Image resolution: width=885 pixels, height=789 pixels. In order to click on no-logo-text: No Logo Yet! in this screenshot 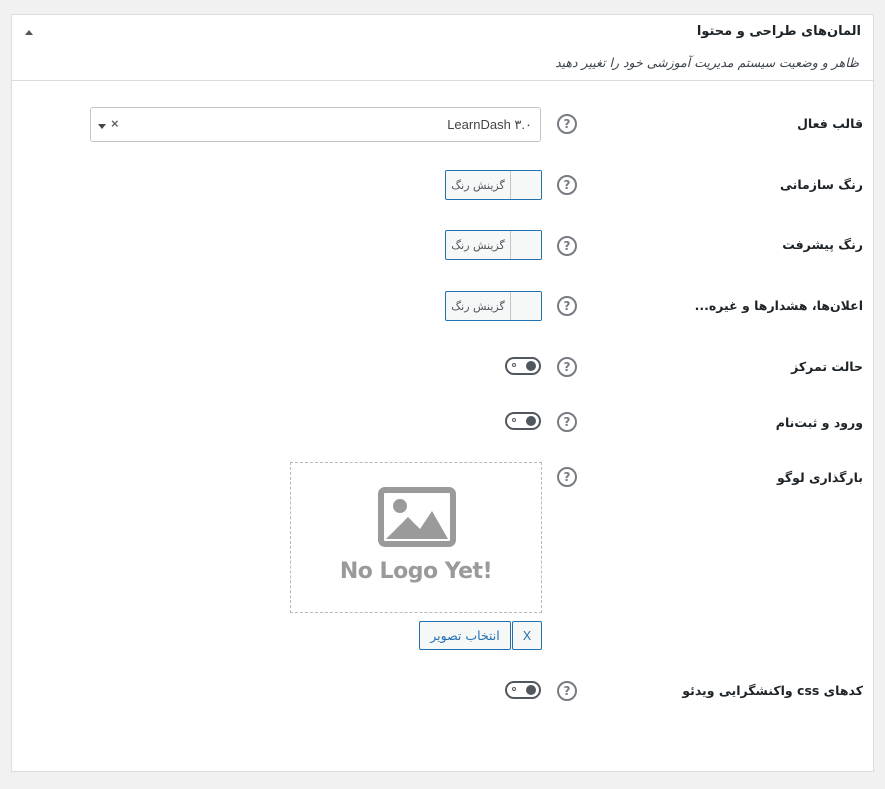, I will do `click(416, 571)`.